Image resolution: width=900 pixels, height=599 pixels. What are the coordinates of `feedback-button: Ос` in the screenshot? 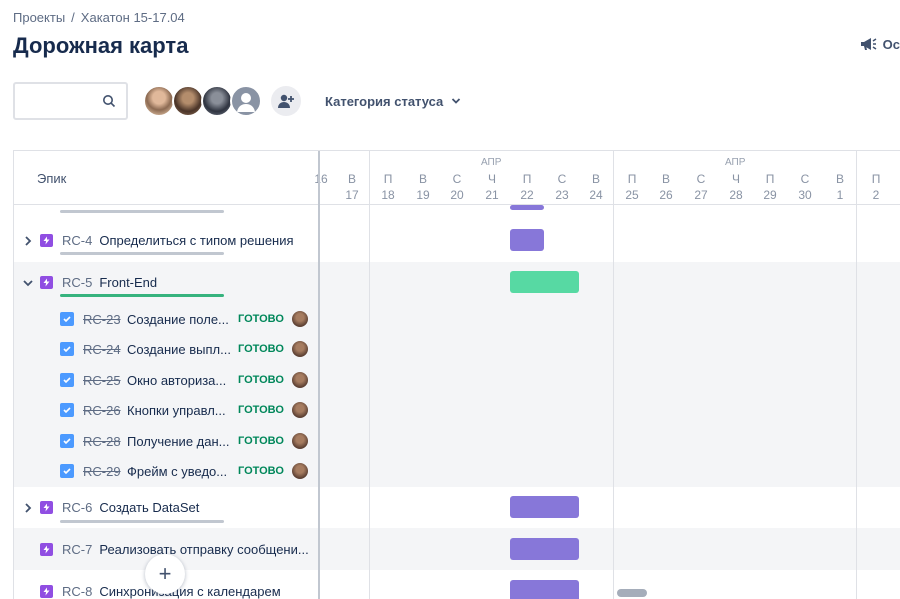 It's located at (879, 44).